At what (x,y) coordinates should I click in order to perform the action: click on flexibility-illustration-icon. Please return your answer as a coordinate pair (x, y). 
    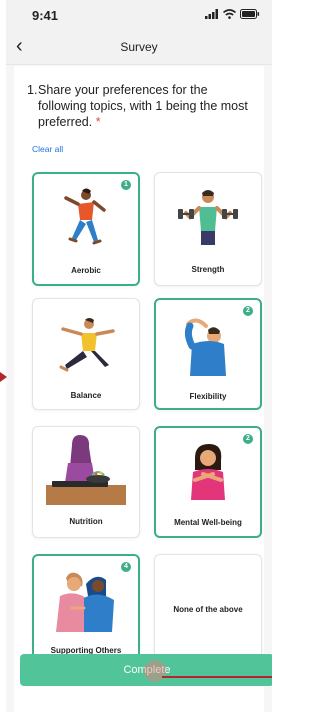
    Looking at the image, I should click on (205, 347).